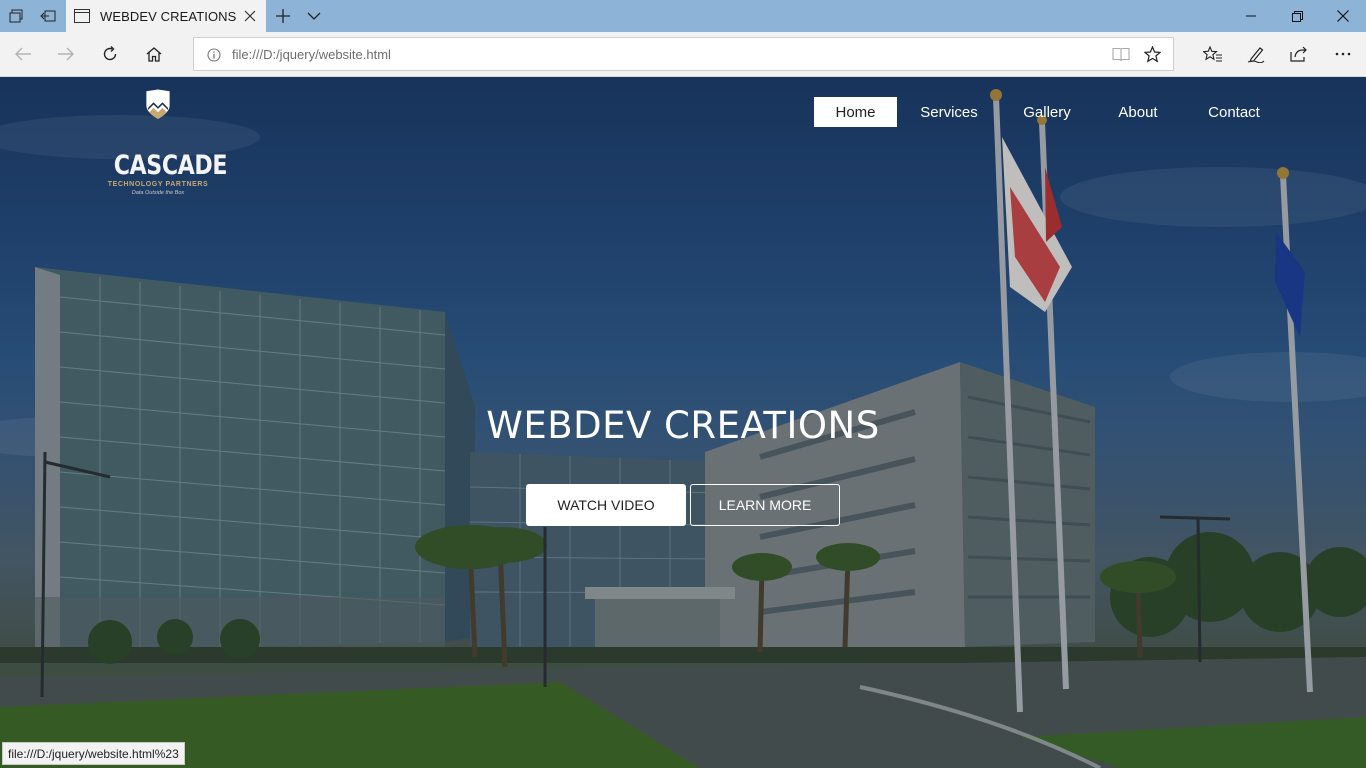 The height and width of the screenshot is (768, 1366). Describe the element at coordinates (1234, 112) in the screenshot. I see `nav-contact: Contact` at that location.